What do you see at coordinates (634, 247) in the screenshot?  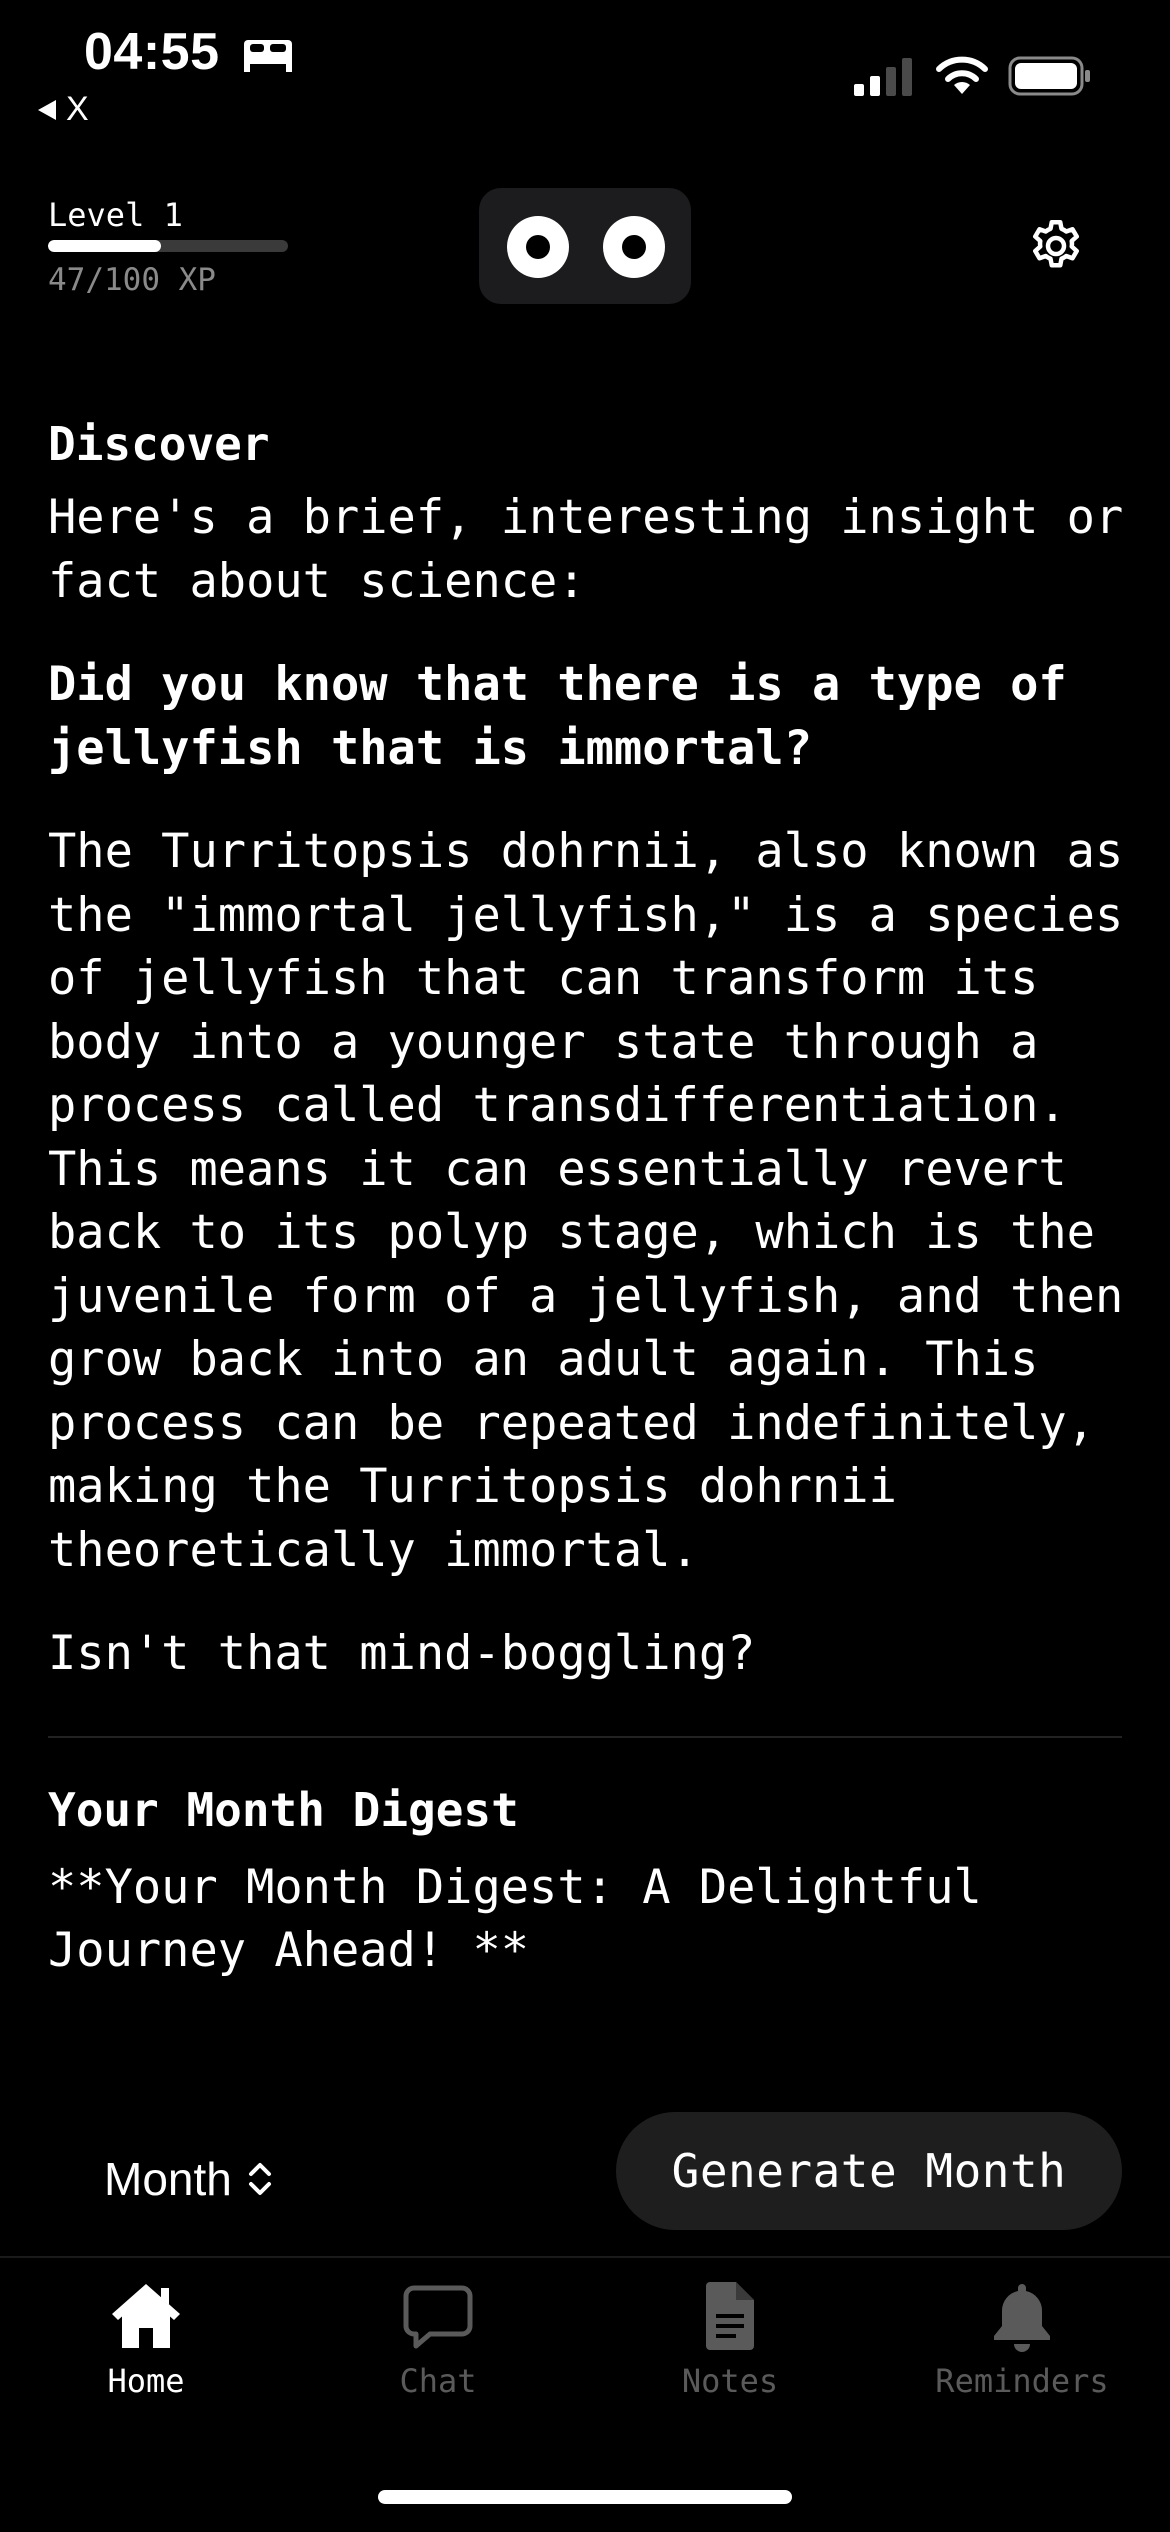 I see `right-eye-icon` at bounding box center [634, 247].